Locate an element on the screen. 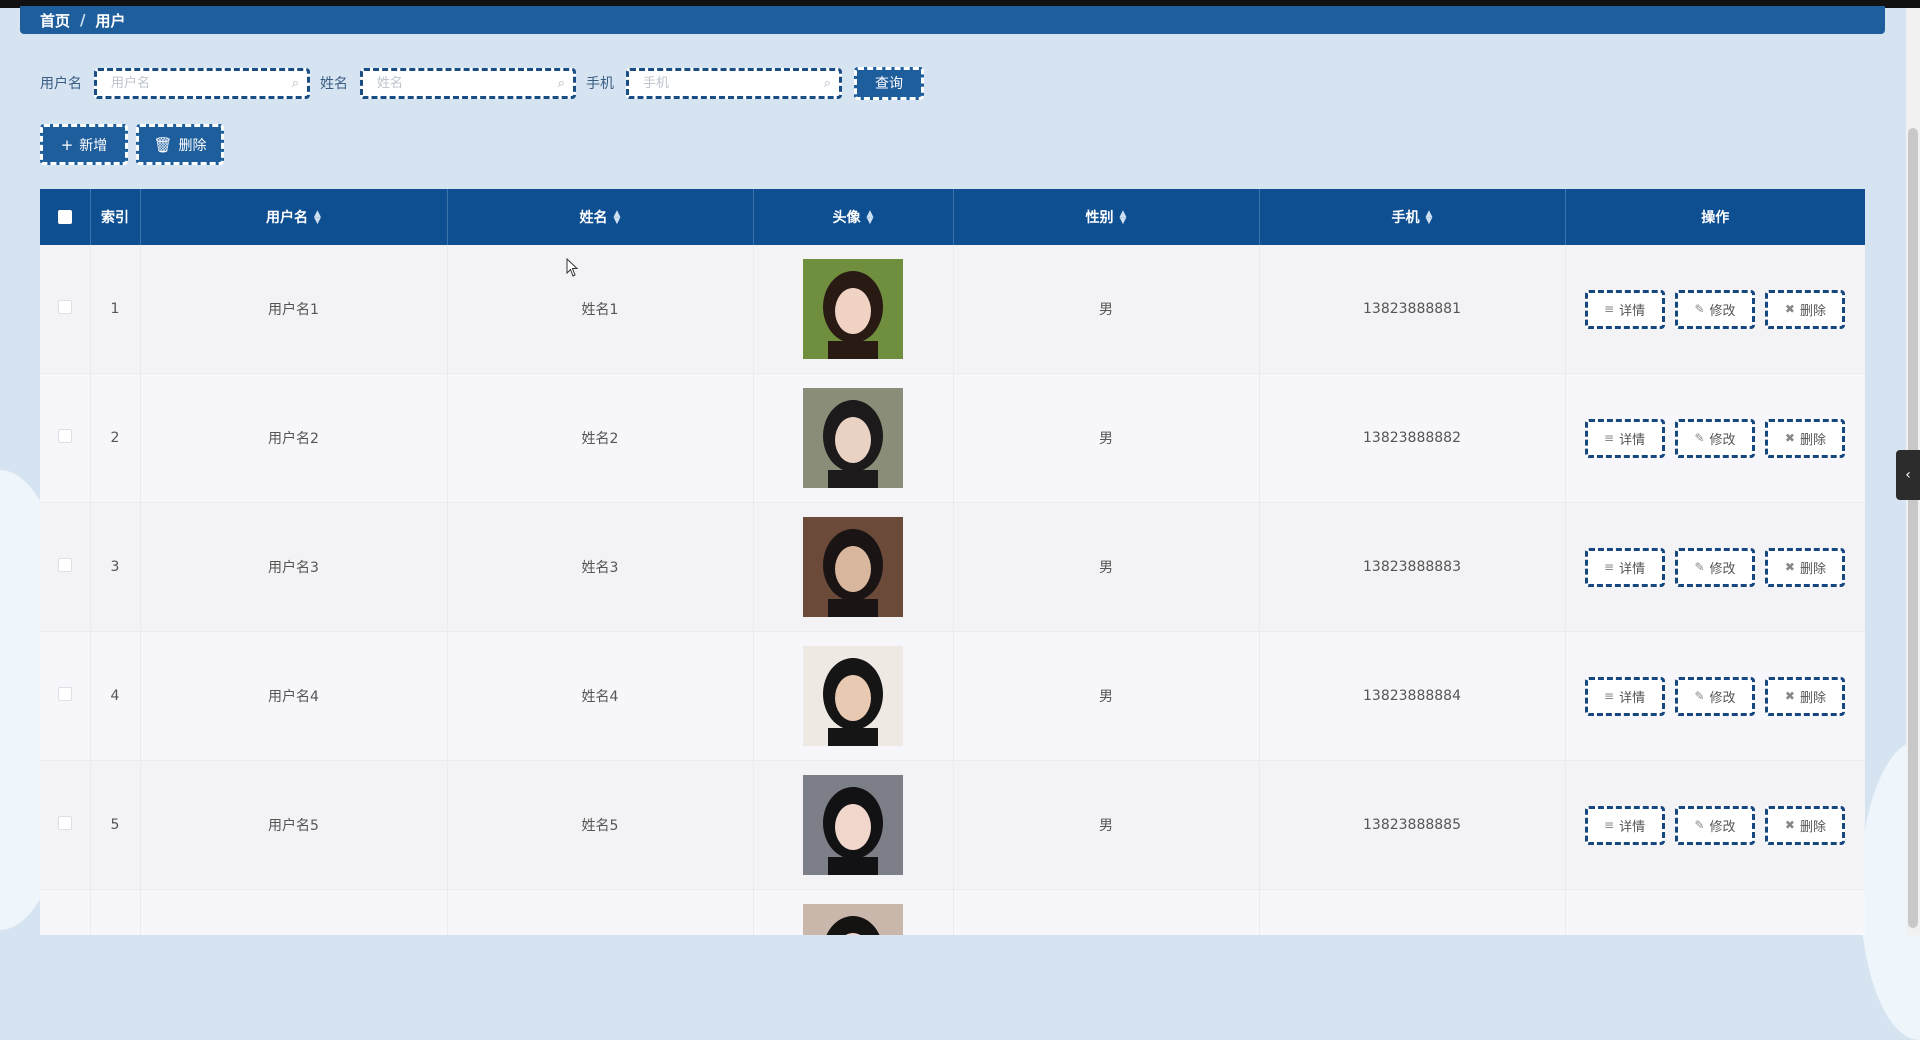 This screenshot has width=1920, height=1040. index-cell: 2 is located at coordinates (115, 438).